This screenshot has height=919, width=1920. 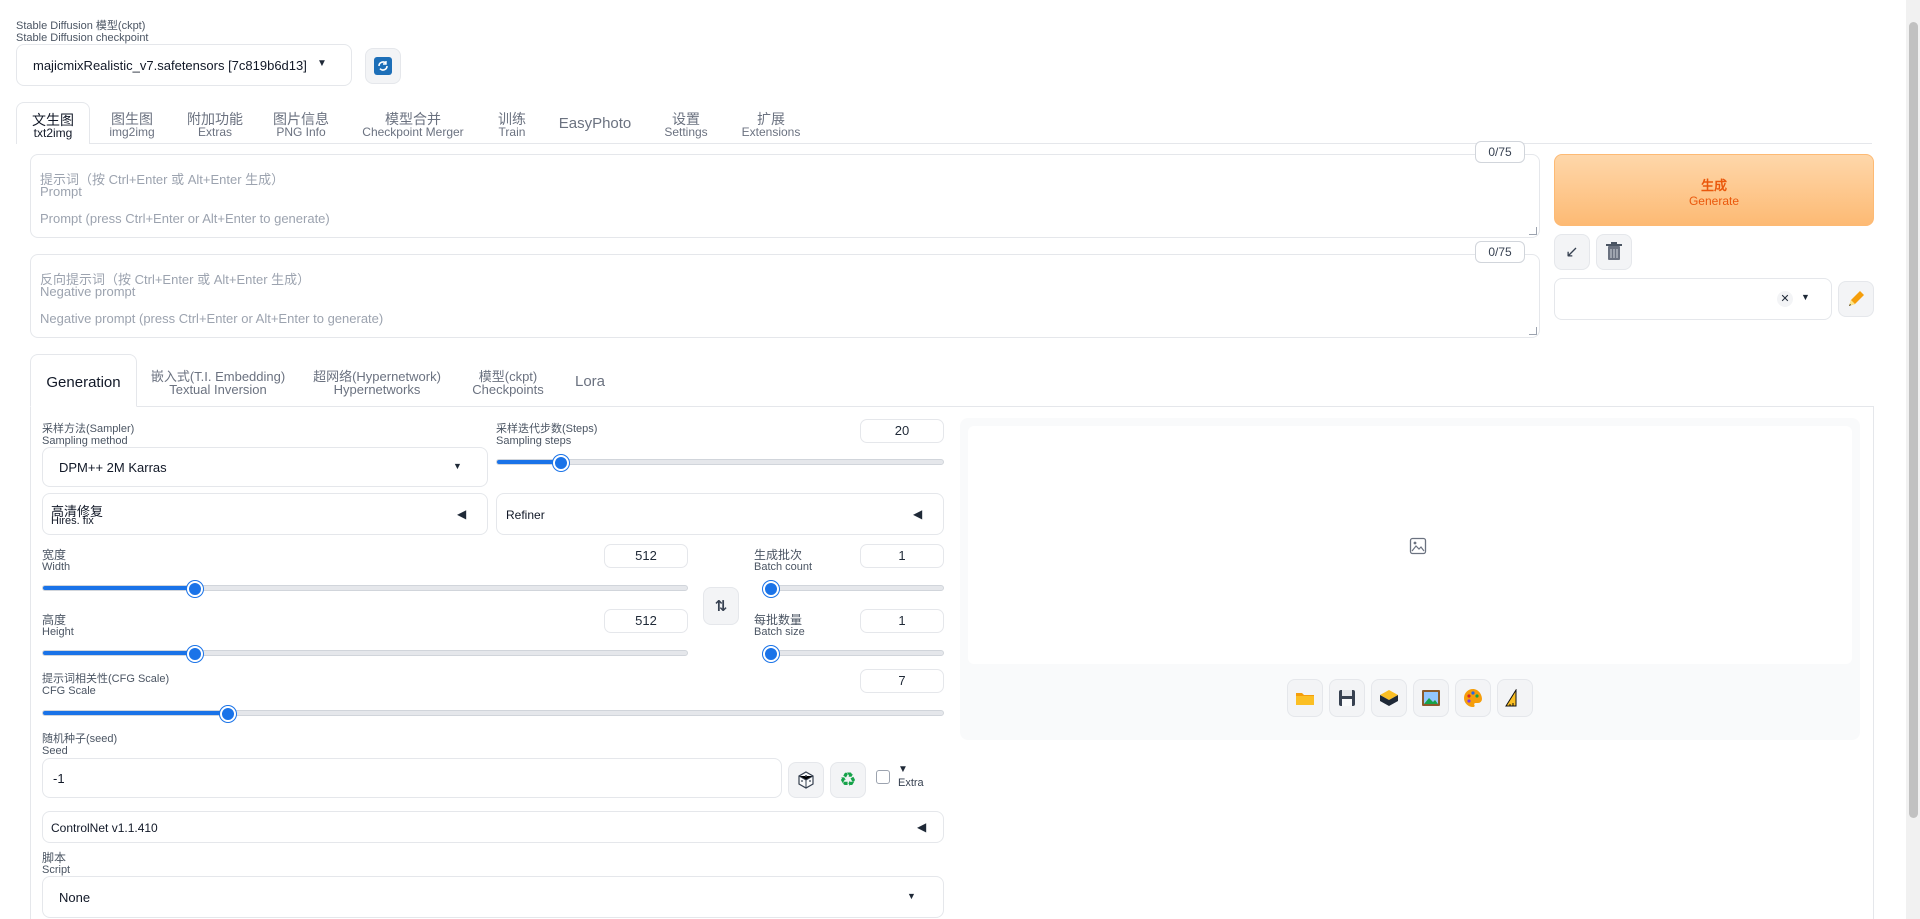 I want to click on zip-icon, so click(x=1389, y=698).